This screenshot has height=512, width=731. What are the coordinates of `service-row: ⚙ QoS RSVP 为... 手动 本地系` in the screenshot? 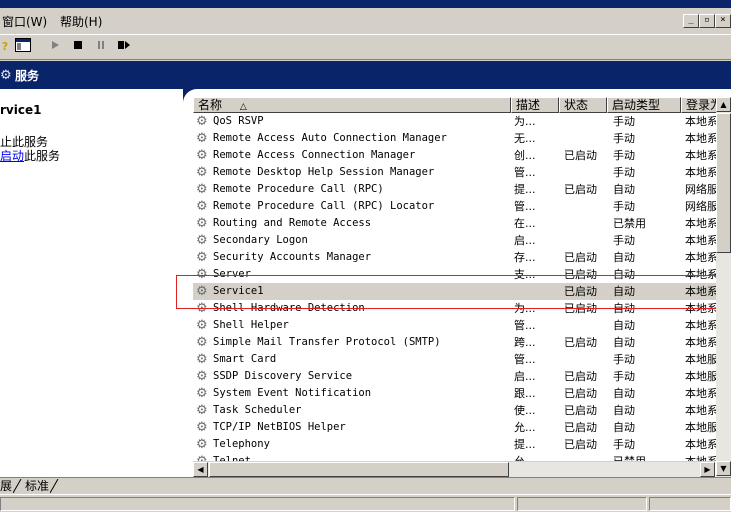 It's located at (462, 121).